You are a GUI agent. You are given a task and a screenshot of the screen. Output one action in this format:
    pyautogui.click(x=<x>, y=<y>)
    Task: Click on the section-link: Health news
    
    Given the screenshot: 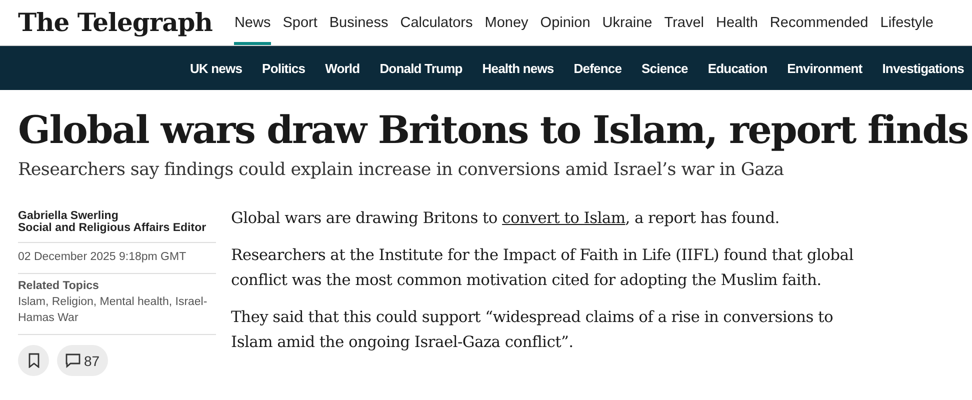 What is the action you would take?
    pyautogui.click(x=518, y=68)
    